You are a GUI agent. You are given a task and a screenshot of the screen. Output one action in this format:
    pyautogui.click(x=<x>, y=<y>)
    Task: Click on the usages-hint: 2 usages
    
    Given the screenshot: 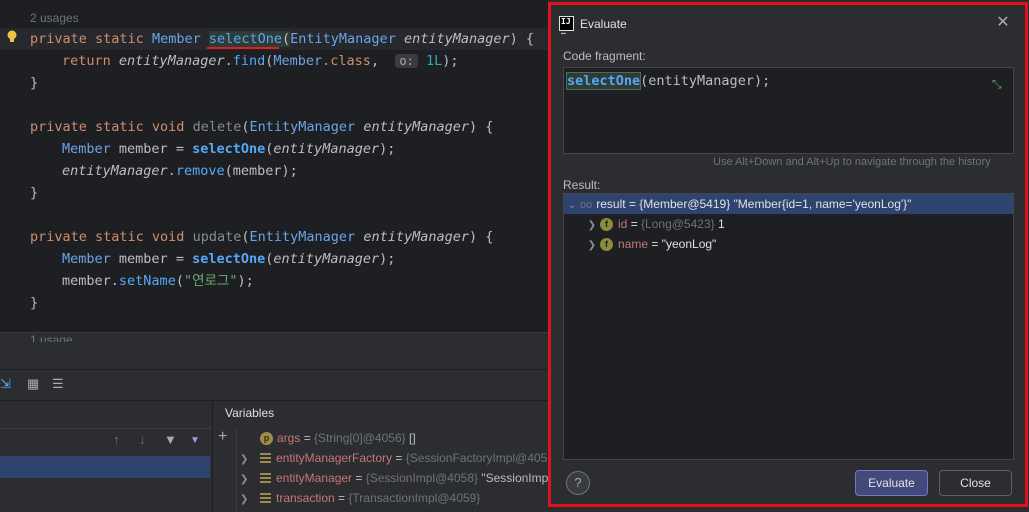 What is the action you would take?
    pyautogui.click(x=54, y=18)
    